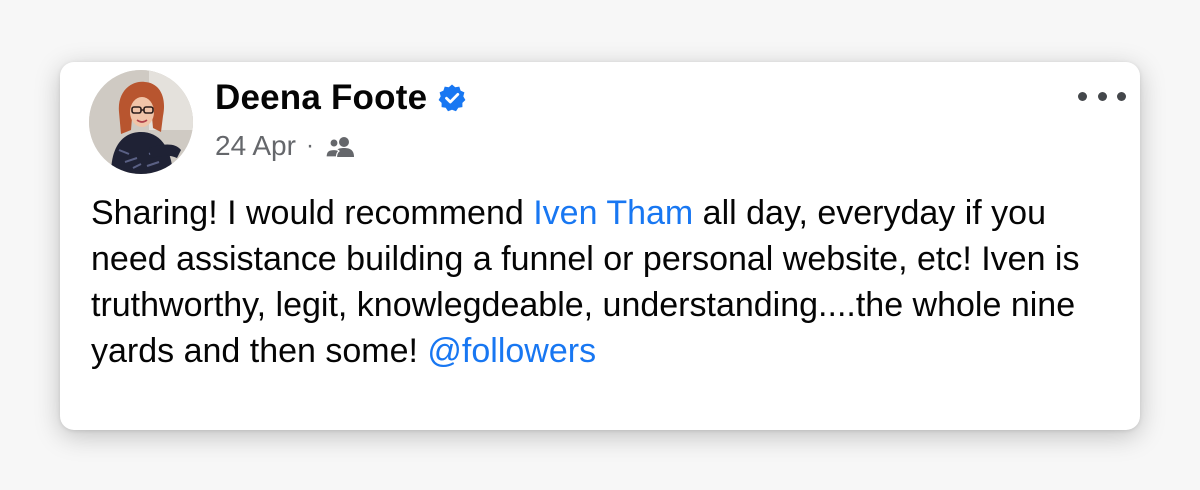  I want to click on mention-link: Iven Tham, so click(613, 213).